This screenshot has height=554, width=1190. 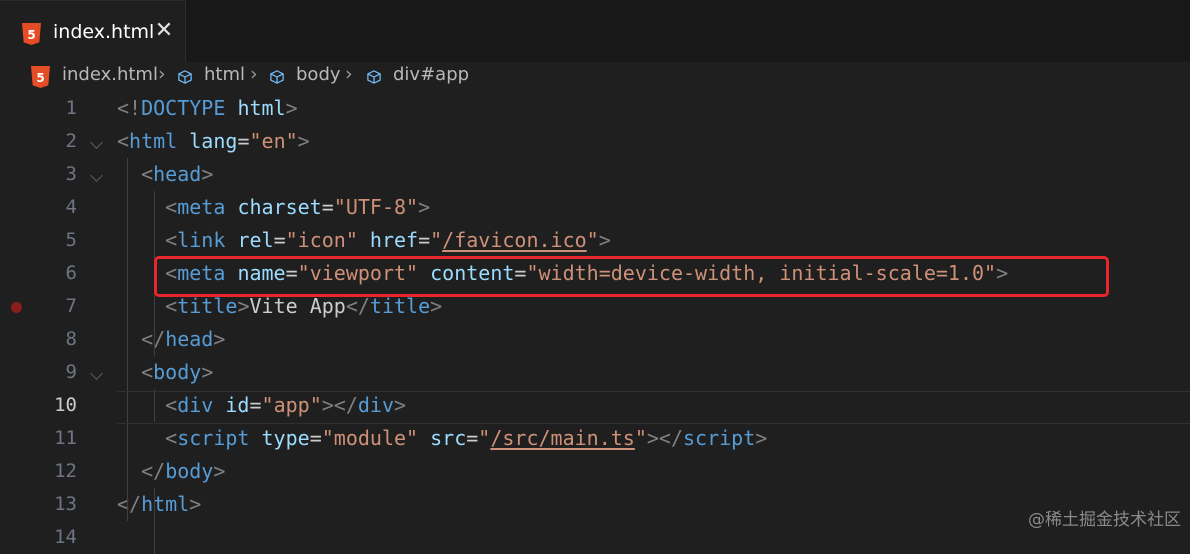 I want to click on line-number: 12, so click(x=65, y=471).